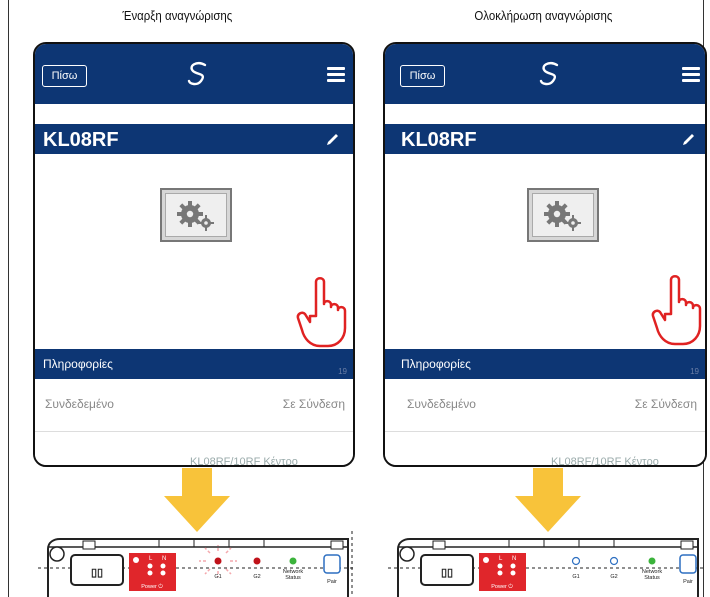 The image size is (710, 597). I want to click on caption-complete-identification: Ολοκλήρωση αναγνώρισης, so click(543, 15).